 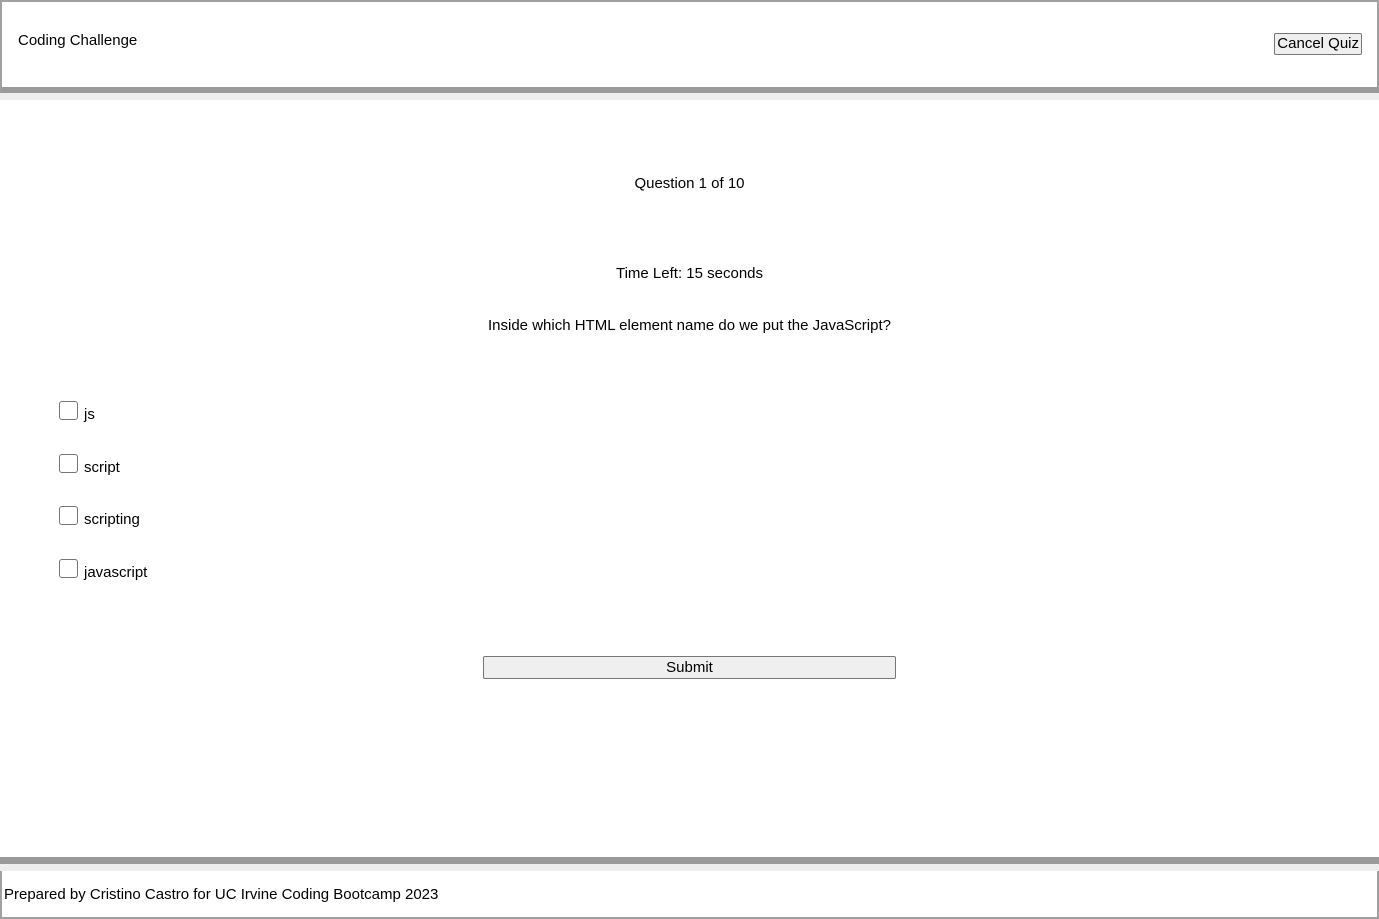 I want to click on answer-label: scripting, so click(x=112, y=519).